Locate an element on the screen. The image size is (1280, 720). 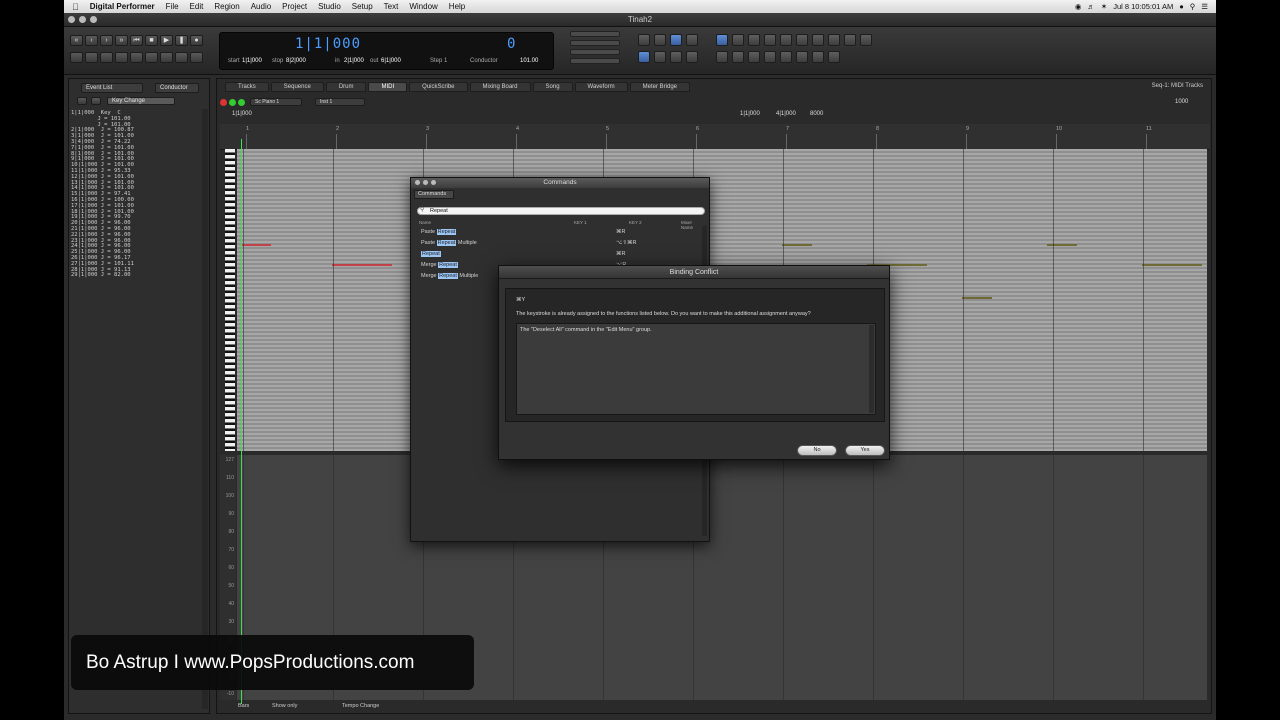
rewind-button: « is located at coordinates (76, 40).